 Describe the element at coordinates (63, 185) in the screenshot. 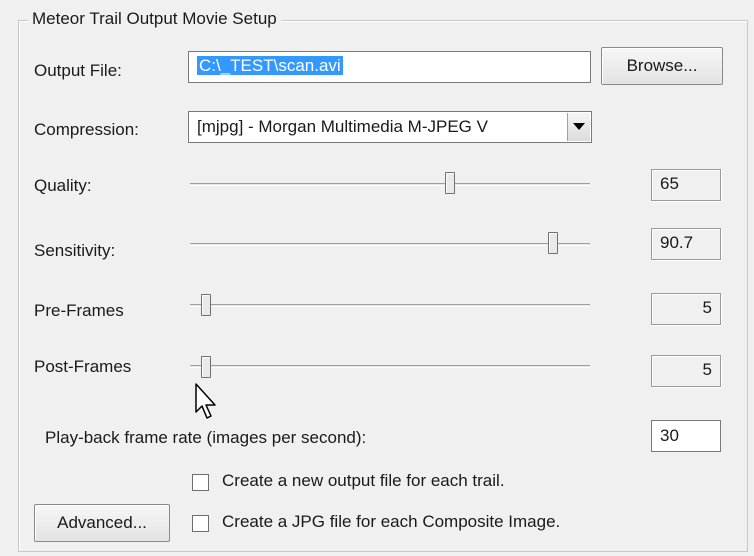

I see `quality-label: Quality:` at that location.